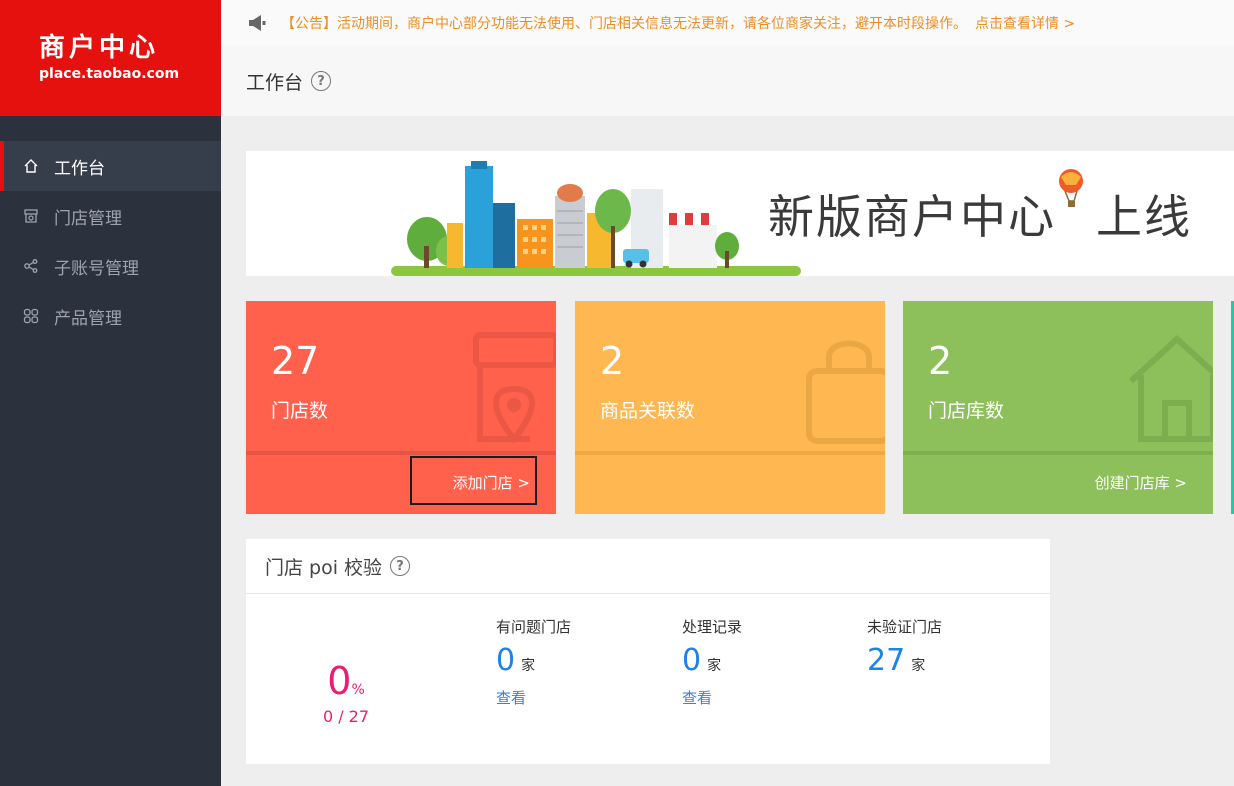 The height and width of the screenshot is (786, 1234). I want to click on create-store-library-link: 创建门店库 >, so click(1141, 482).